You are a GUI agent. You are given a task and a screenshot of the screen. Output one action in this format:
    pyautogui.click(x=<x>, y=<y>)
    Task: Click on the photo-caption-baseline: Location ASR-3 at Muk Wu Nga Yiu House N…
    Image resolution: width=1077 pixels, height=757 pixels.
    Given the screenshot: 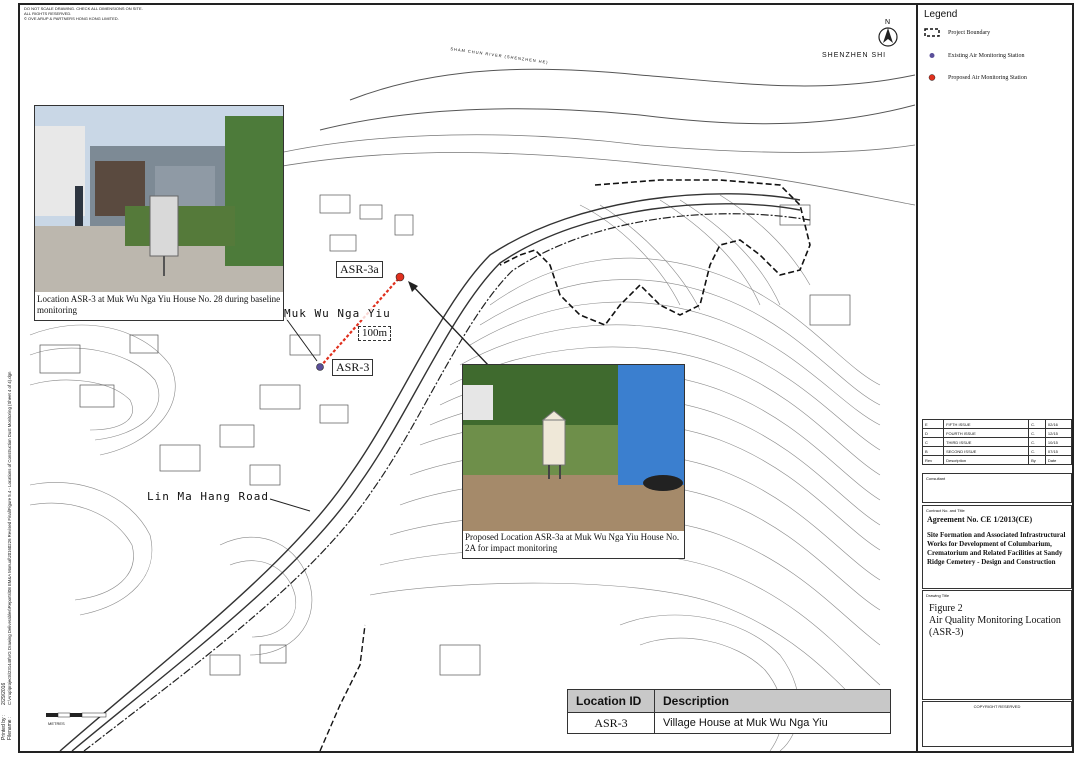 What is the action you would take?
    pyautogui.click(x=159, y=304)
    